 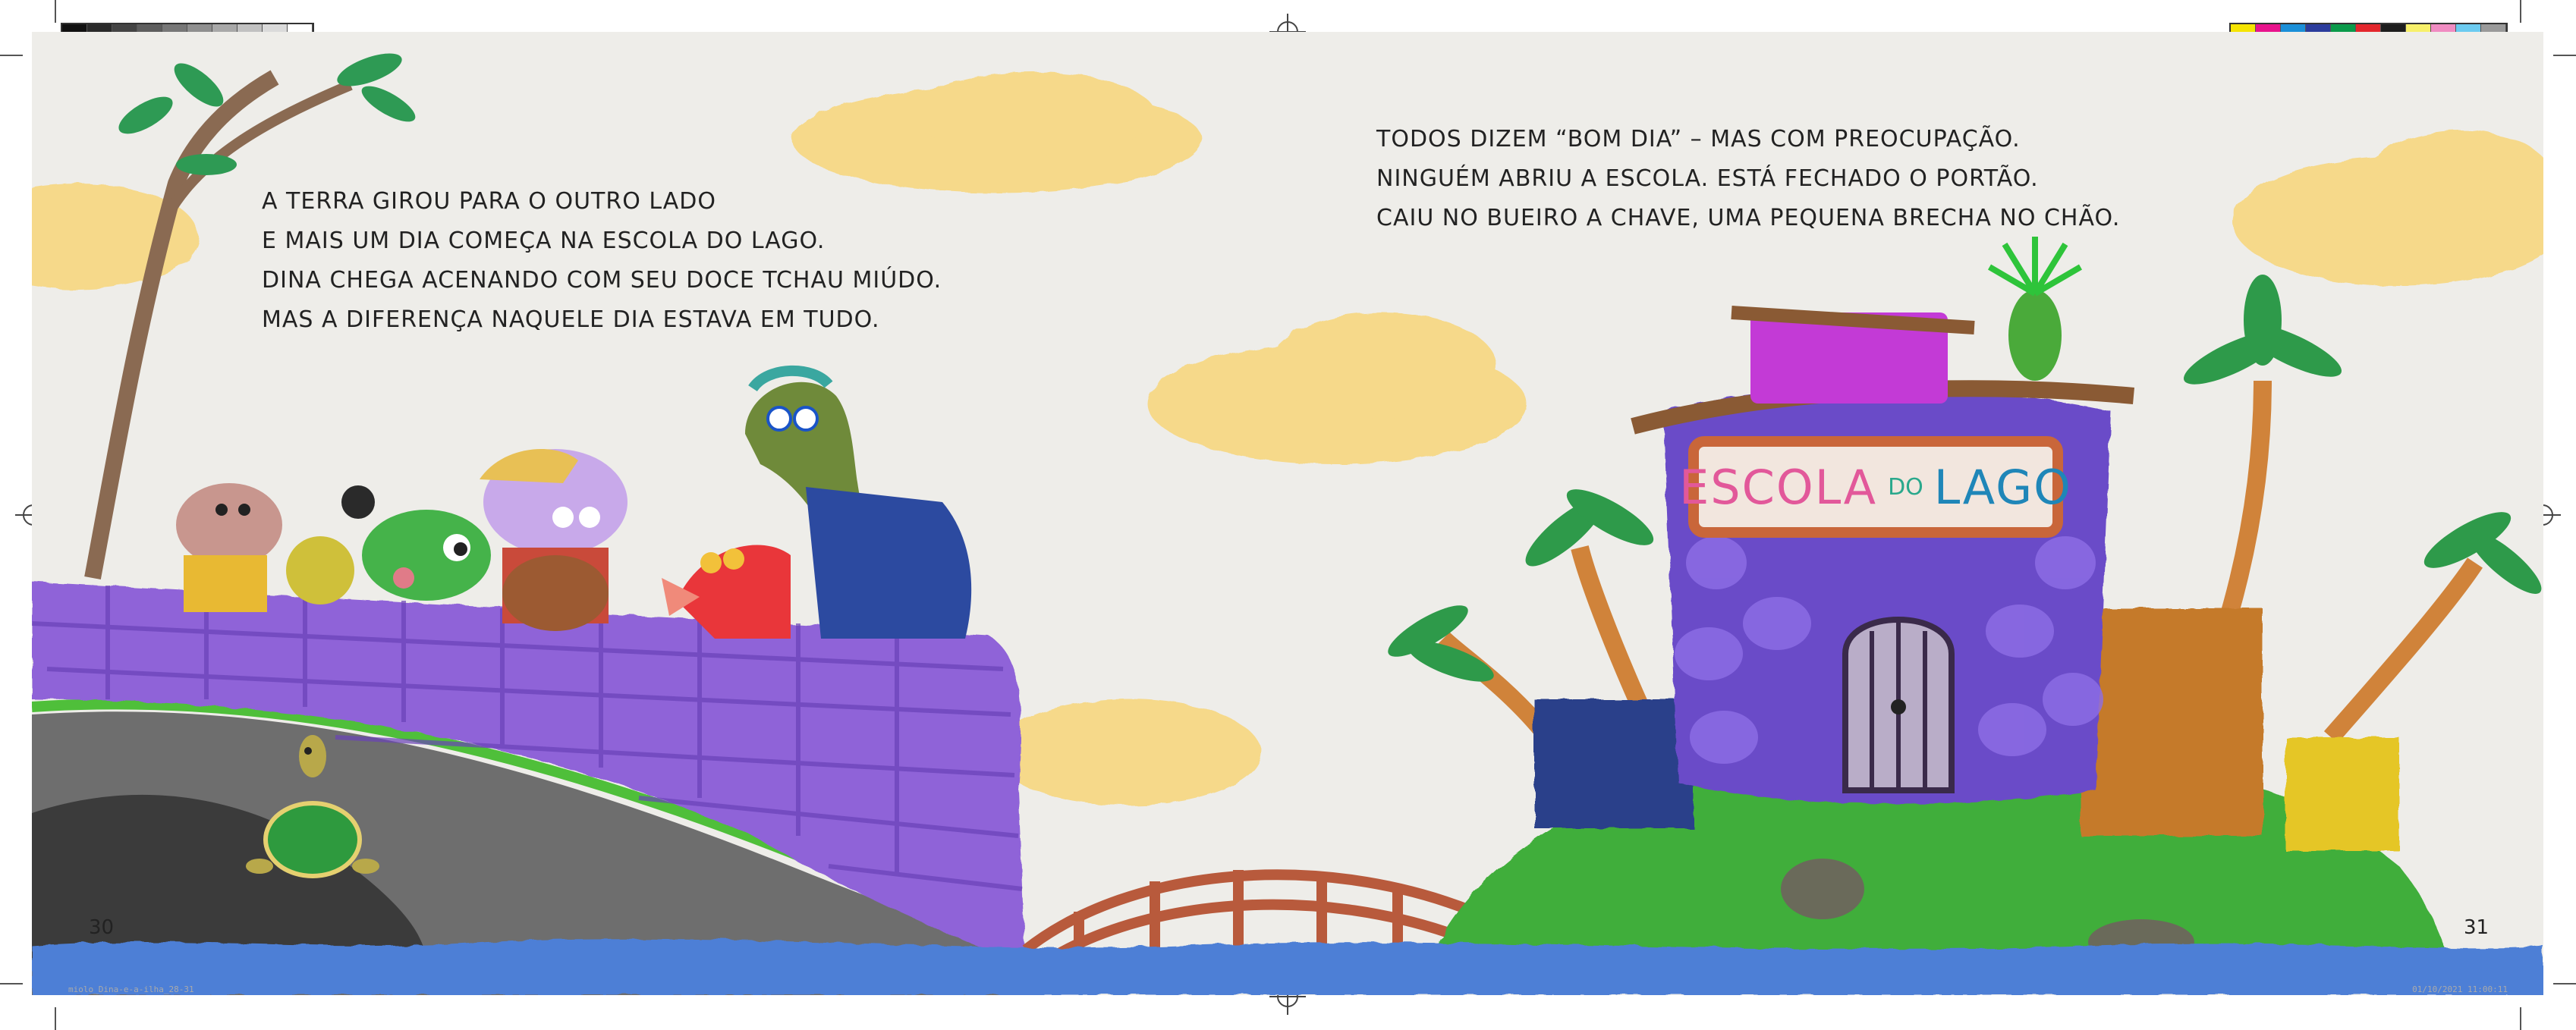 What do you see at coordinates (2477, 927) in the screenshot?
I see `page-number-right: 31` at bounding box center [2477, 927].